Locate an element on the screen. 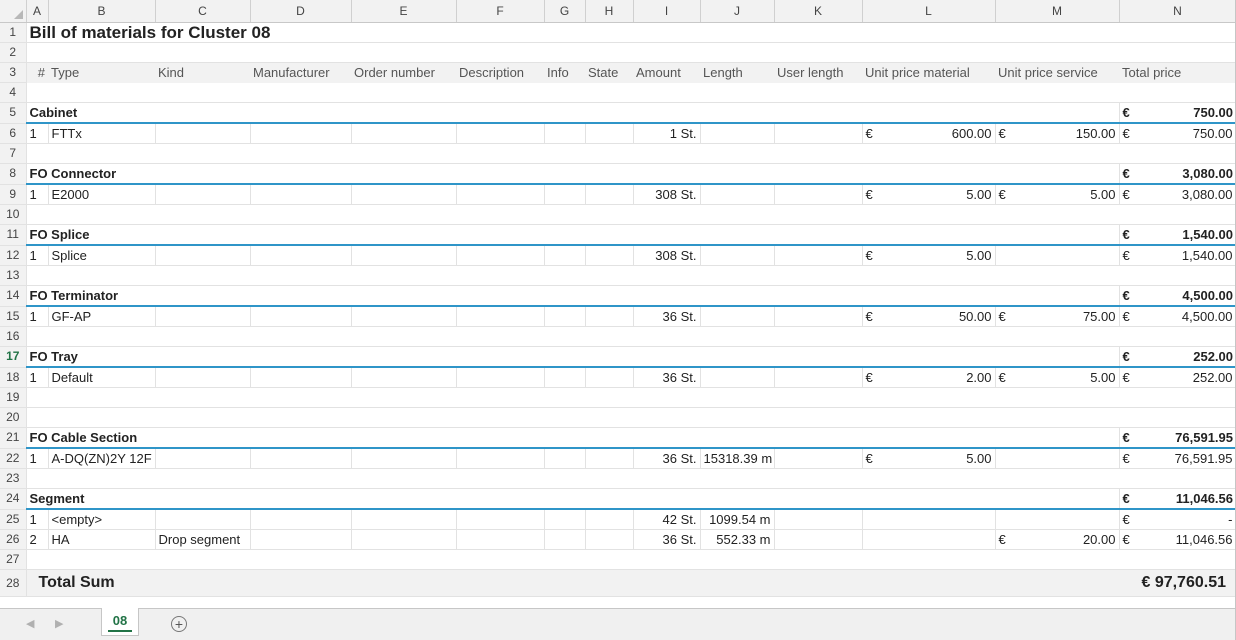 This screenshot has height=640, width=1236. total-price: €3,080.00 is located at coordinates (1177, 194).